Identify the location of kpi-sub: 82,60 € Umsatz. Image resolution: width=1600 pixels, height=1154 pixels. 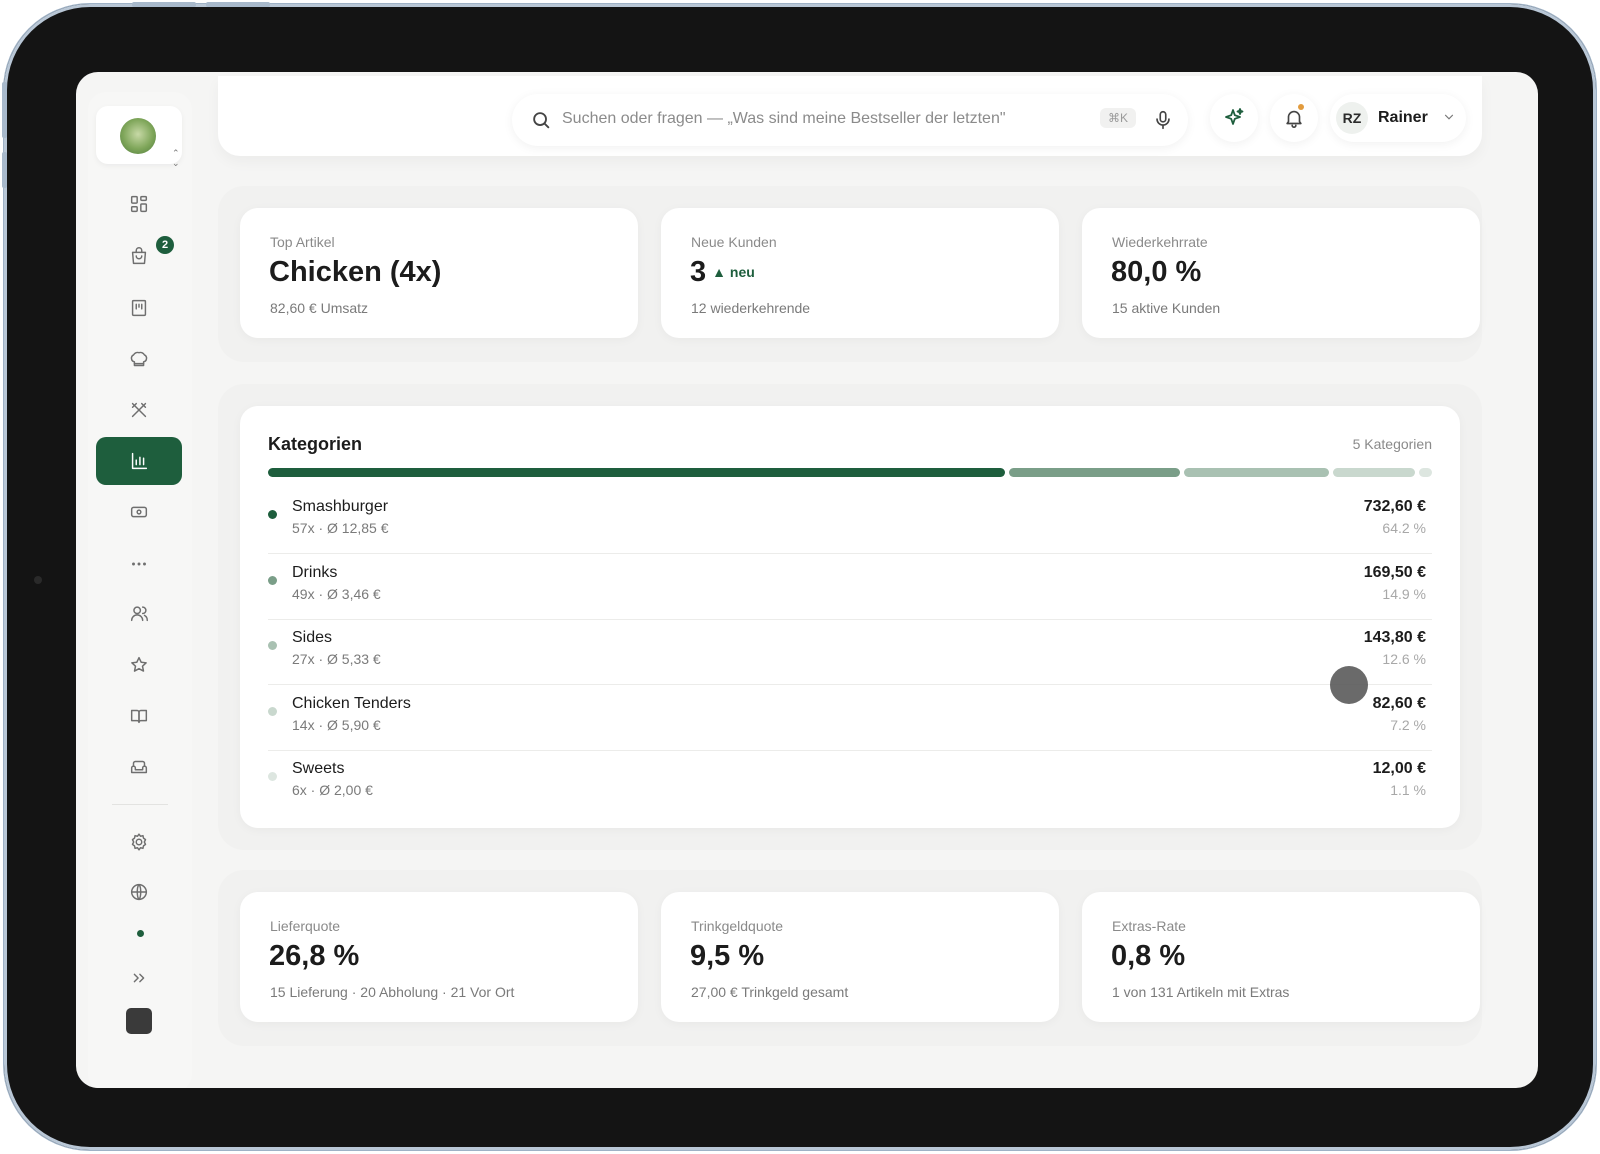
(319, 308).